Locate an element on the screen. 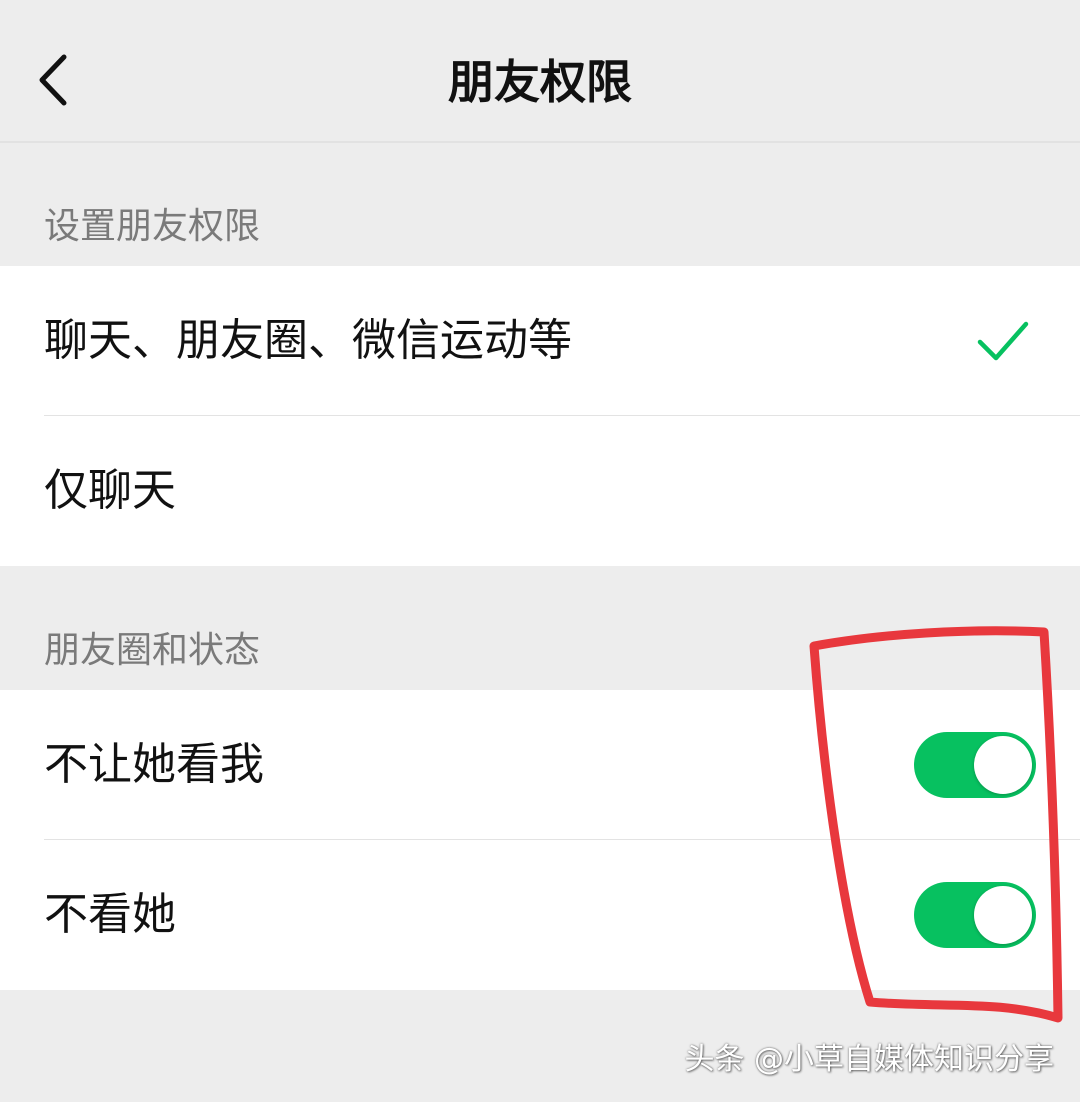  option-row-full-access: 聊天、朋友圈、微信运动等 is located at coordinates (540, 341).